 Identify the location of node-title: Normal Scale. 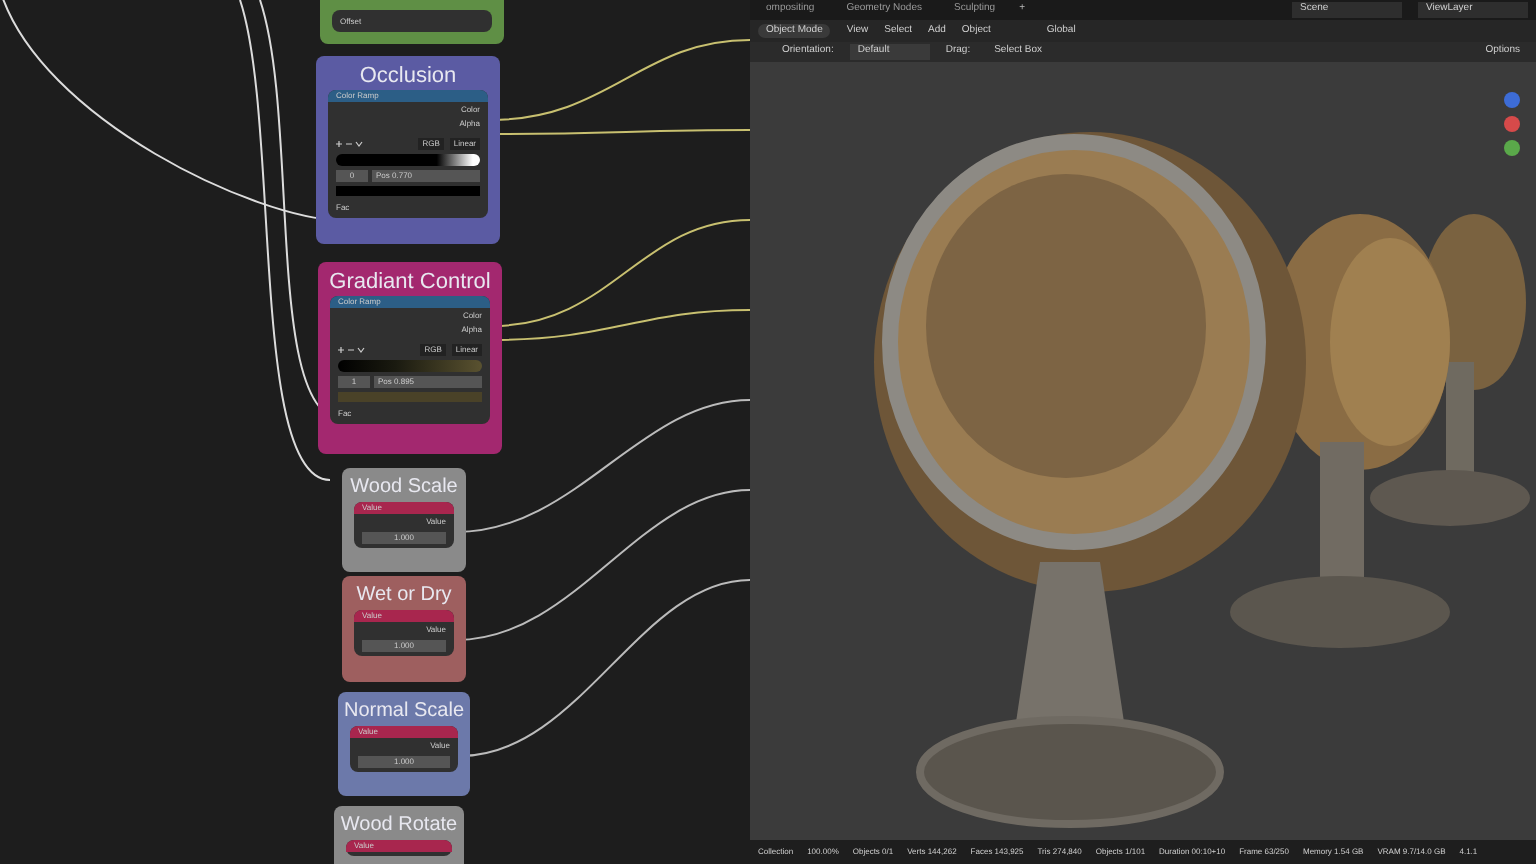
(404, 712).